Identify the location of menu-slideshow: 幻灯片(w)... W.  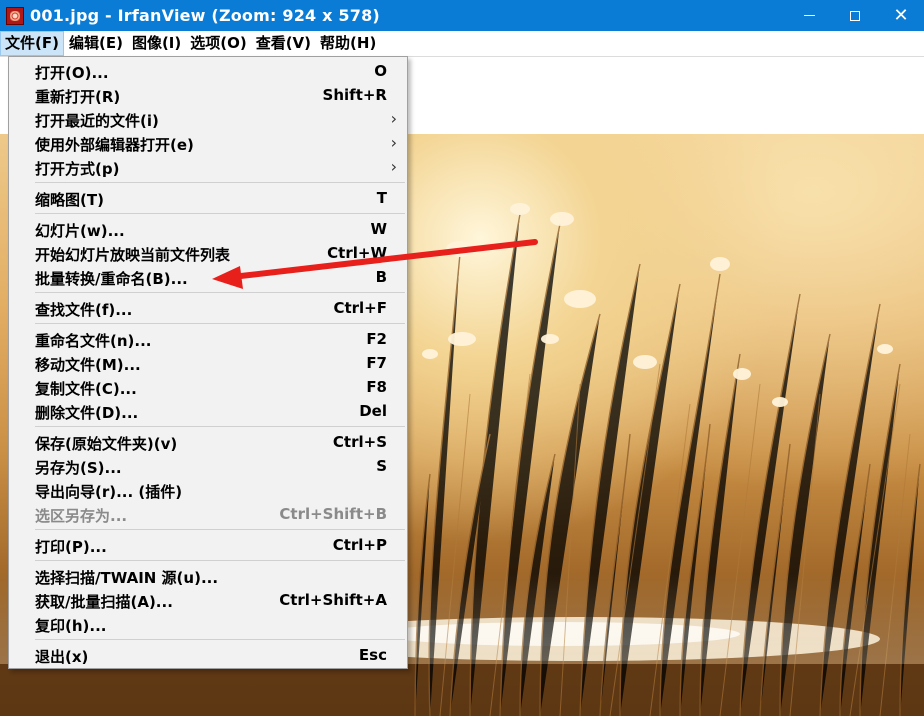
(208, 229).